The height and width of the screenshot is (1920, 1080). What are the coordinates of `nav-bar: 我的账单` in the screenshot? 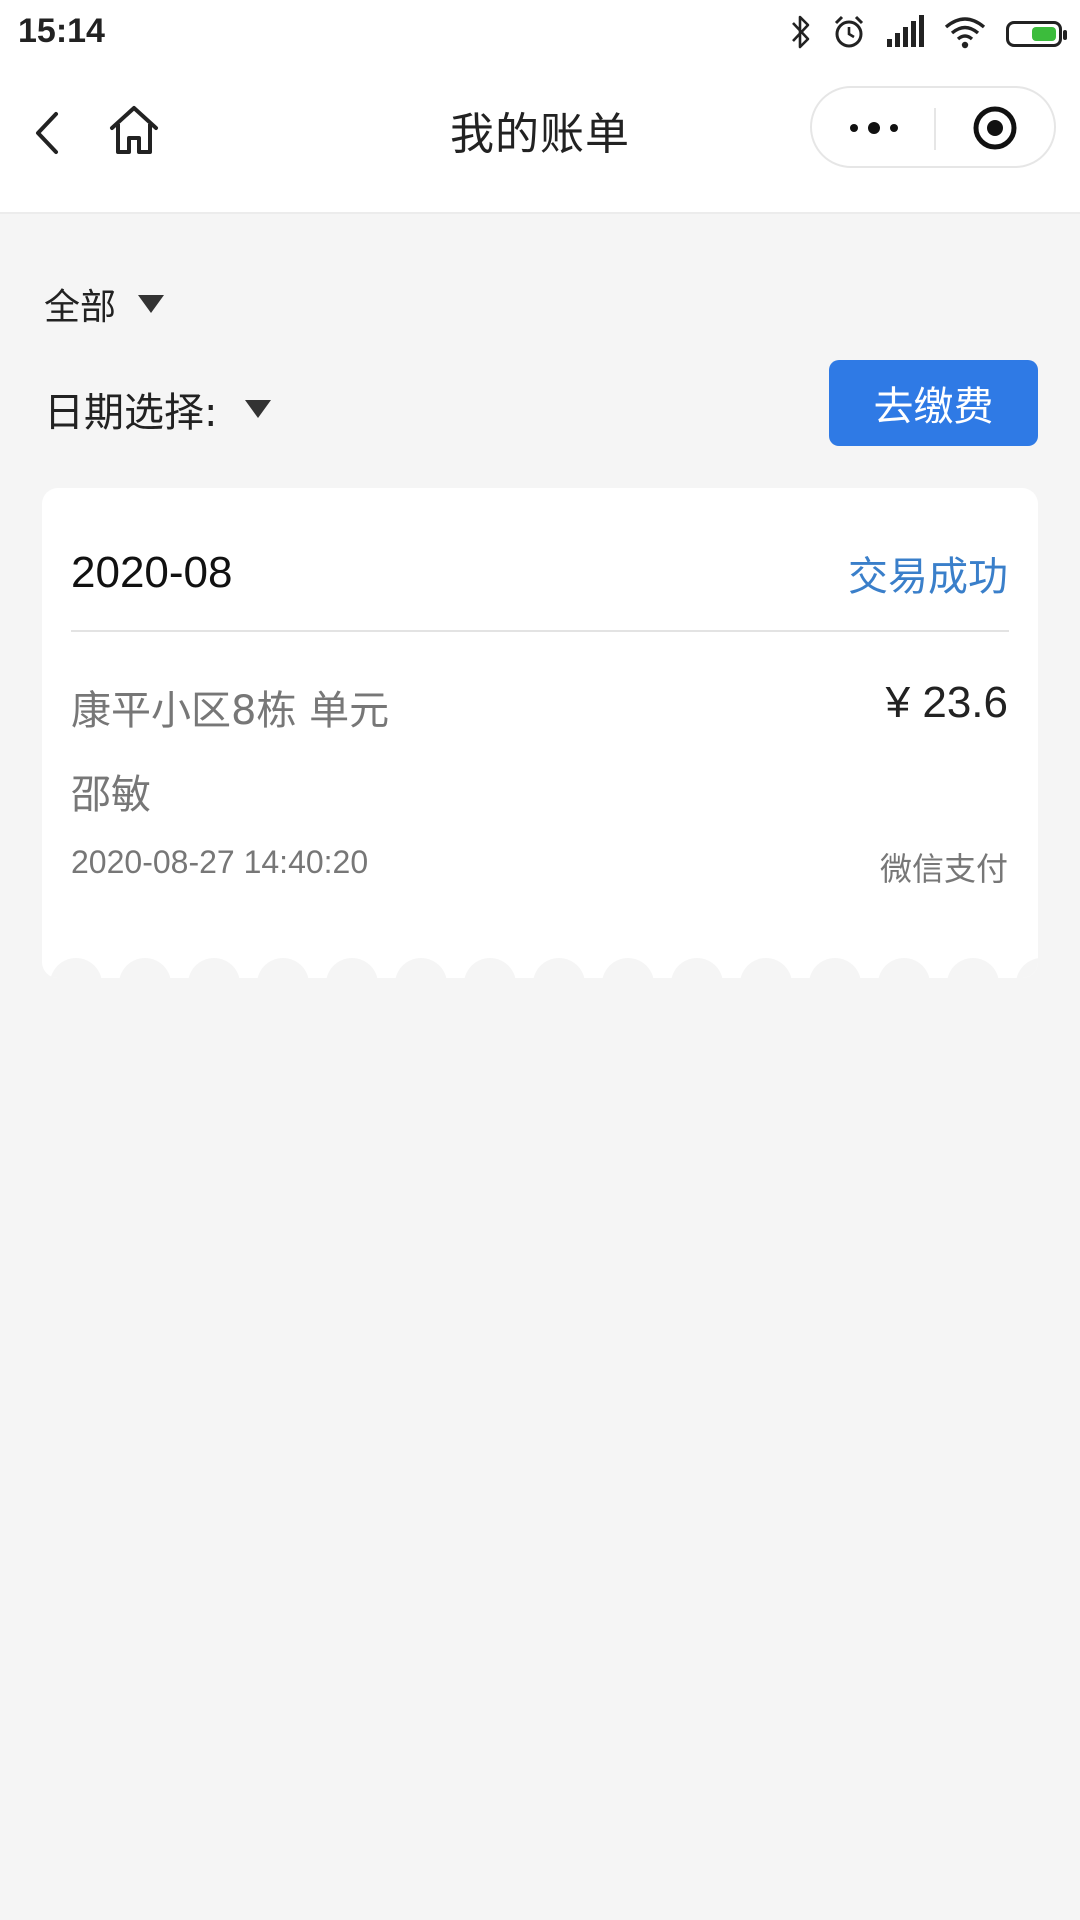 It's located at (540, 141).